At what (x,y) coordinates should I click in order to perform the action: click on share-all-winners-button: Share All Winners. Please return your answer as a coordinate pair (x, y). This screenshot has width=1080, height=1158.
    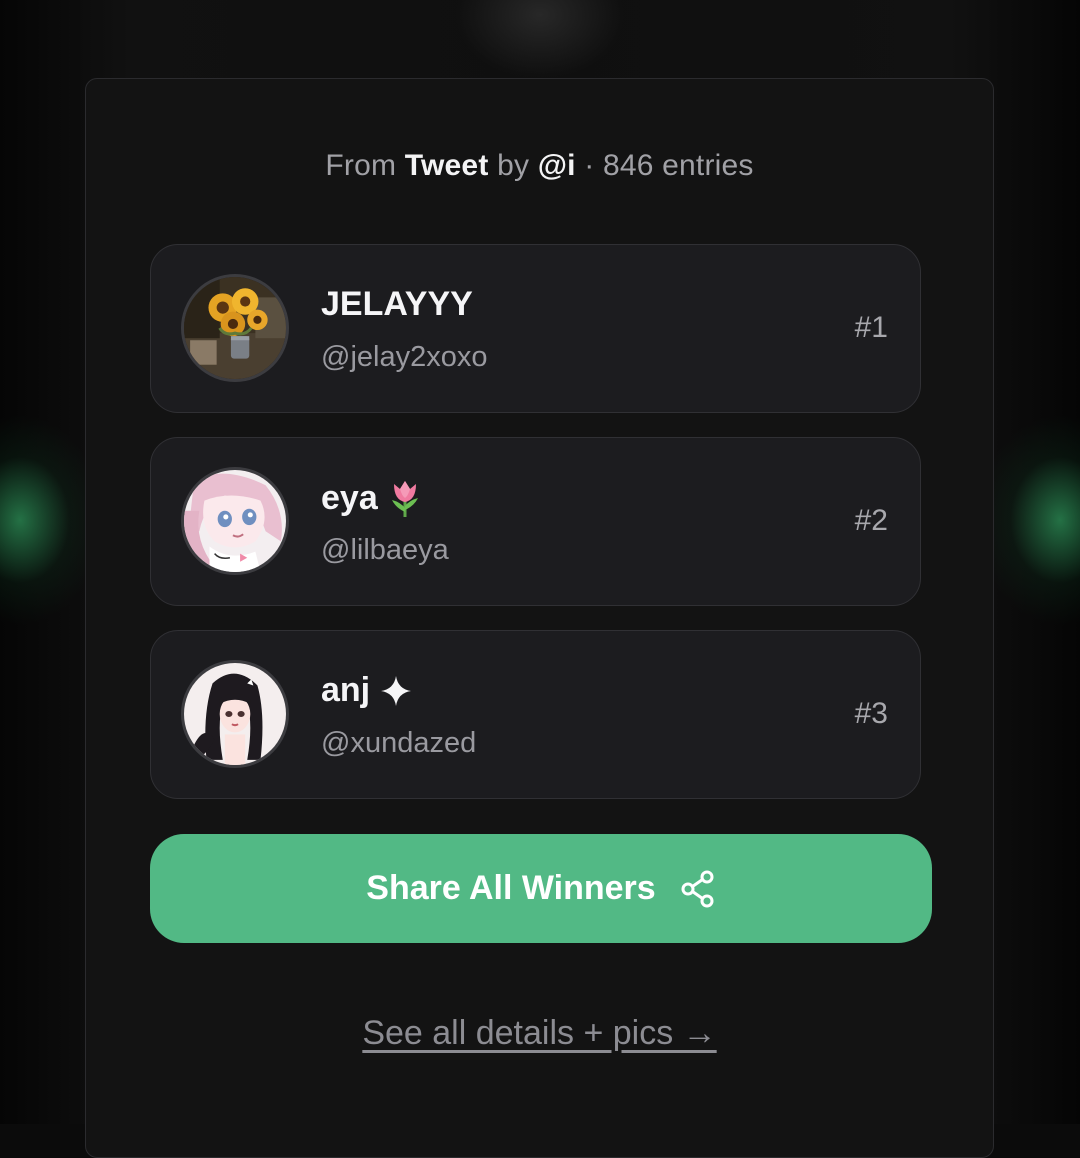
    Looking at the image, I should click on (541, 888).